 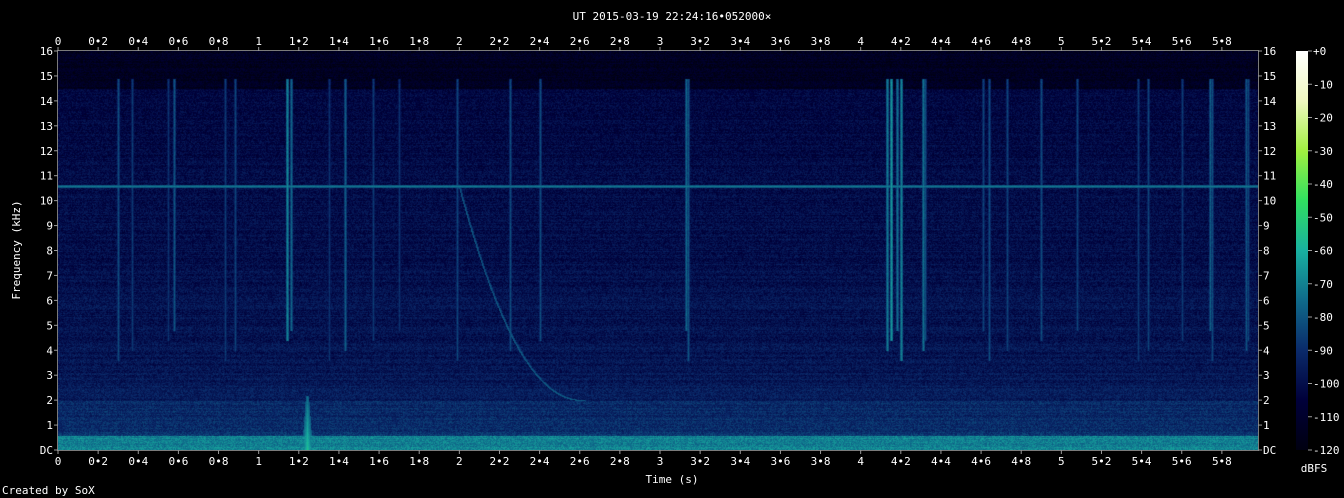 I want to click on x-tick-label-bottom: 5, so click(x=1061, y=461).